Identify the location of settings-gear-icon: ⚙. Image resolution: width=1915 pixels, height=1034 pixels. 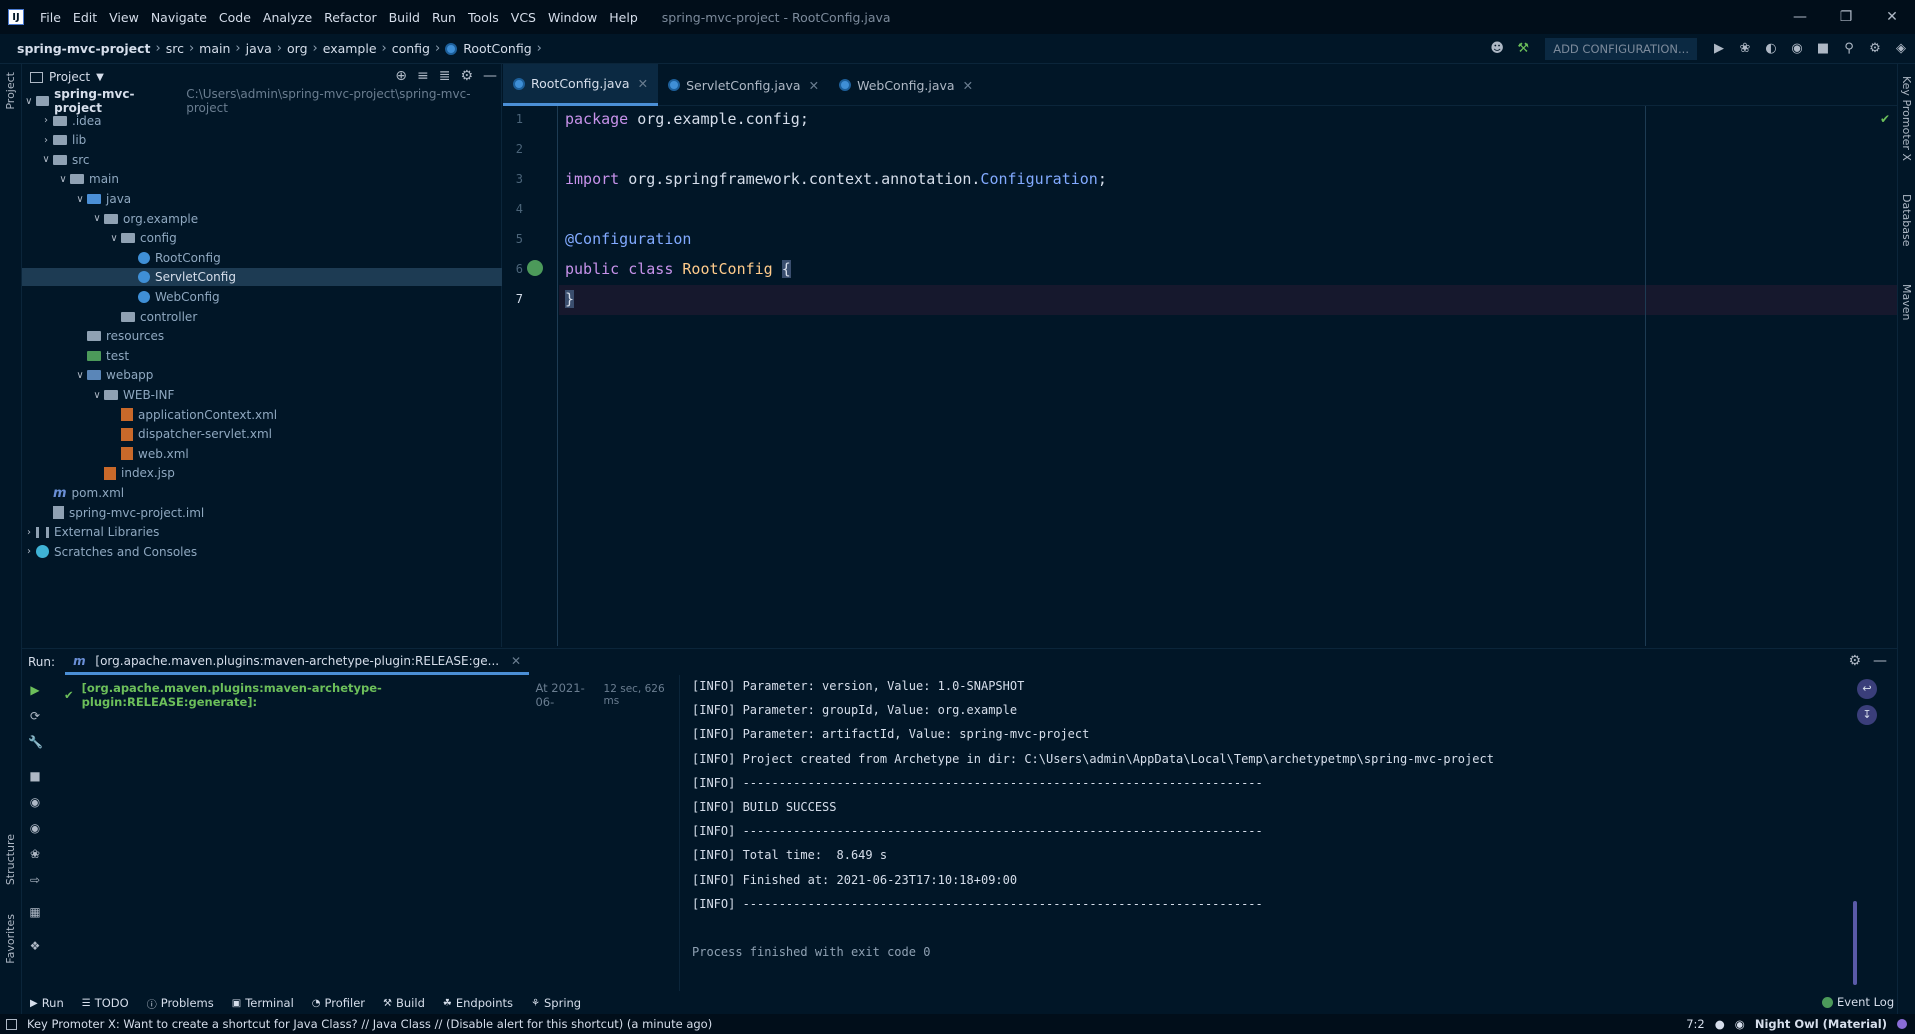
(1875, 49).